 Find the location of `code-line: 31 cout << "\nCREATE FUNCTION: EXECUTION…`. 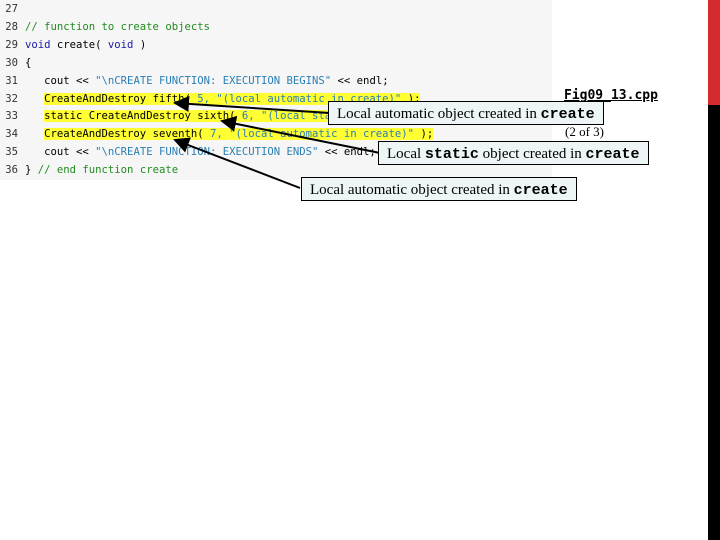

code-line: 31 cout << "\nCREATE FUNCTION: EXECUTION… is located at coordinates (194, 81).